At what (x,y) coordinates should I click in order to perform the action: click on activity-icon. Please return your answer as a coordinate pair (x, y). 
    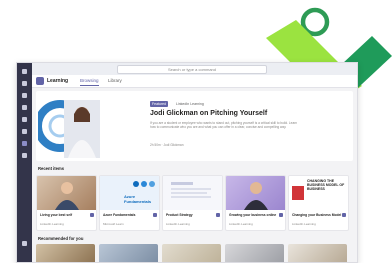
    Looking at the image, I should click on (24, 71).